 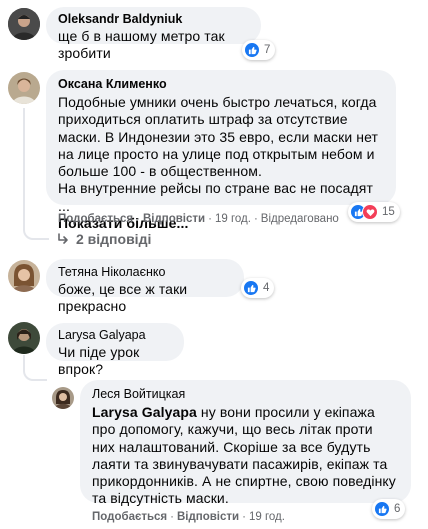 What do you see at coordinates (115, 335) in the screenshot?
I see `comment-author: Larysa Galyapa` at bounding box center [115, 335].